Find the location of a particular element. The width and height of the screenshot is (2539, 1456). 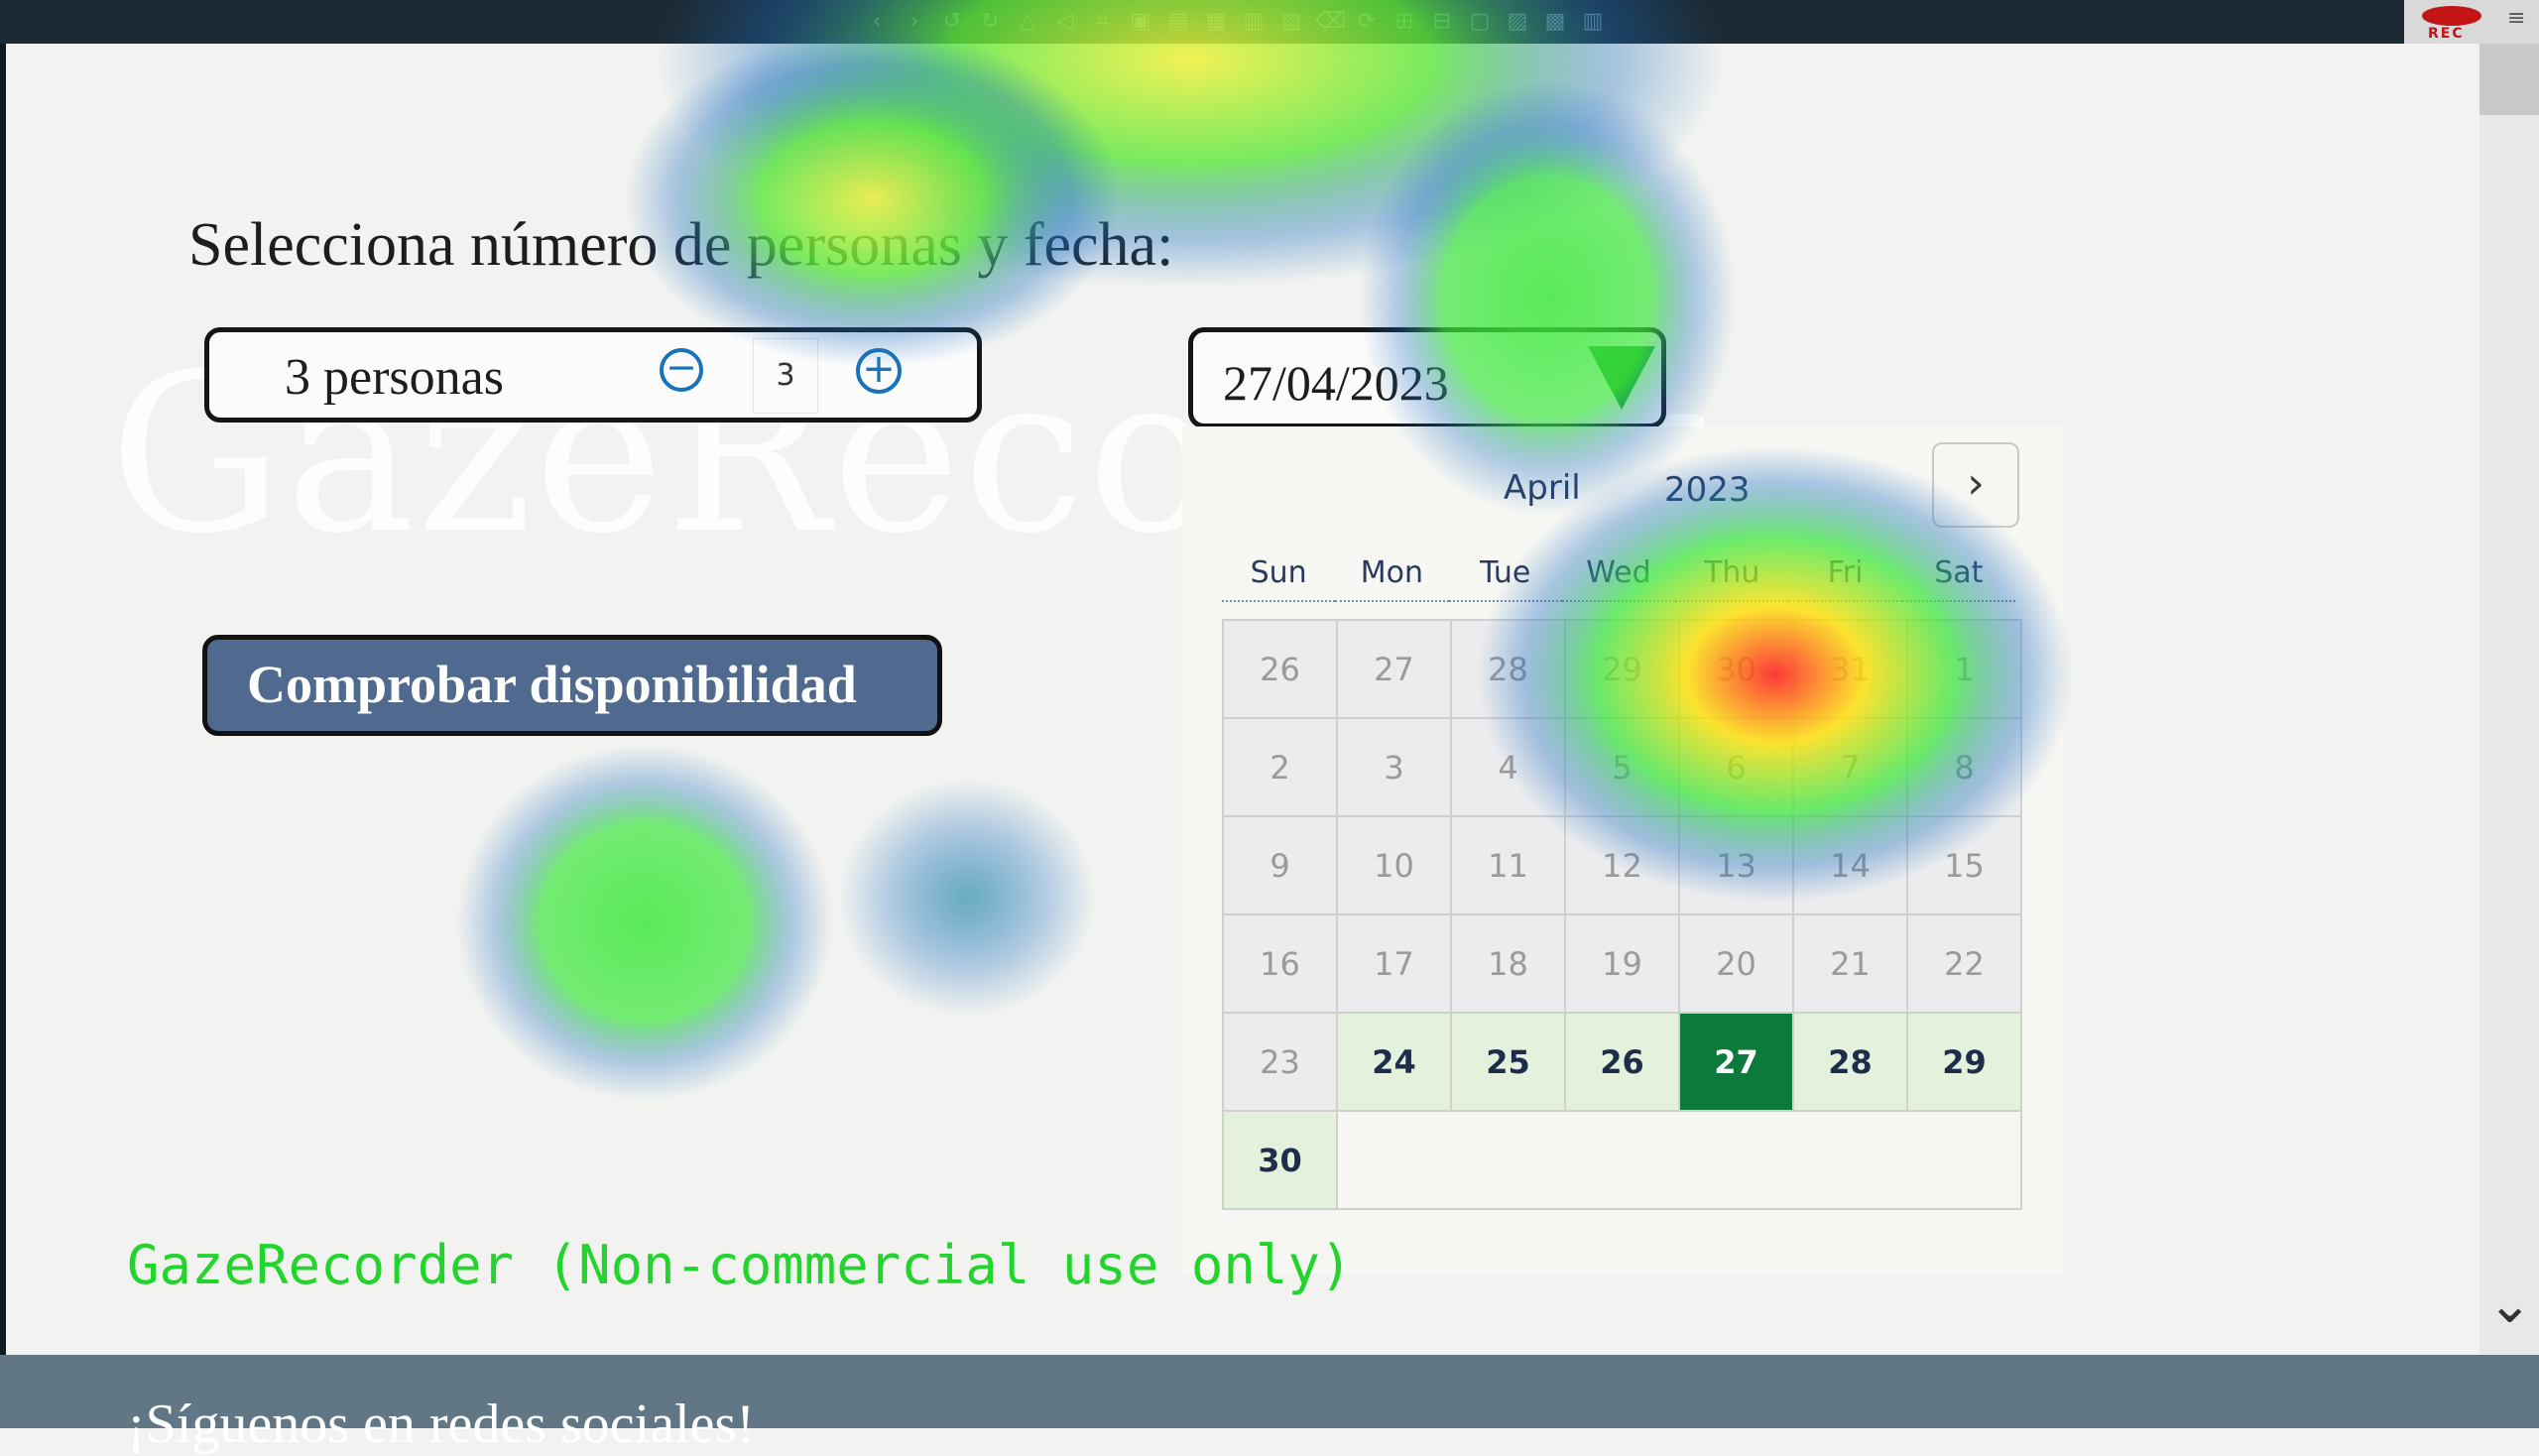

calendar-day: 24 is located at coordinates (1395, 1063).